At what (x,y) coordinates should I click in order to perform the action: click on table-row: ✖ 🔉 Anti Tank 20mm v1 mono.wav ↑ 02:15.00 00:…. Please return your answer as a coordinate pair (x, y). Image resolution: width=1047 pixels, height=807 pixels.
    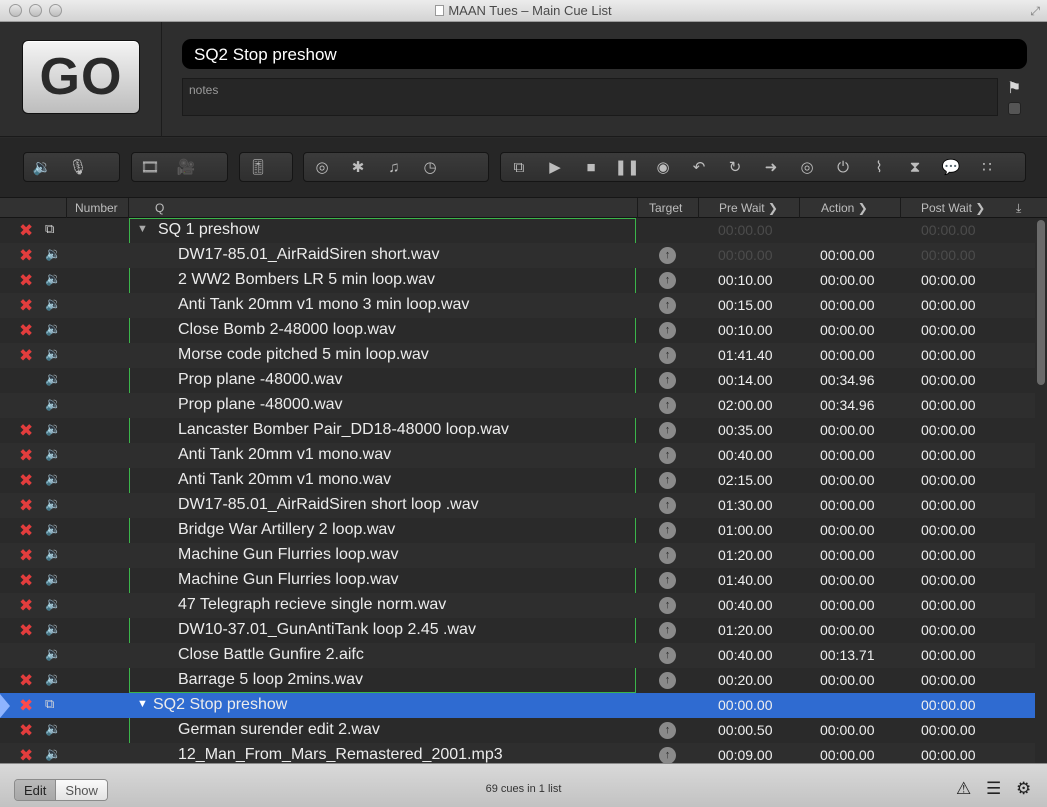
    Looking at the image, I should click on (517, 480).